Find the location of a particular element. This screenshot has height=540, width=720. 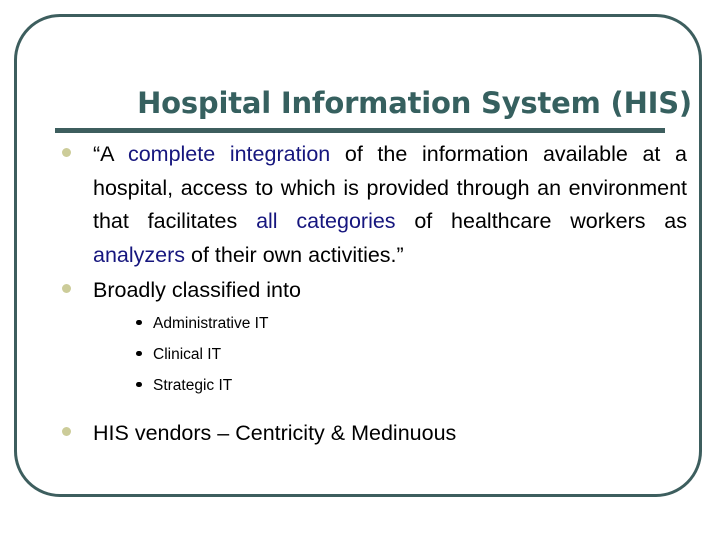

bullet-label-classified: Broadly classified into is located at coordinates (197, 290).